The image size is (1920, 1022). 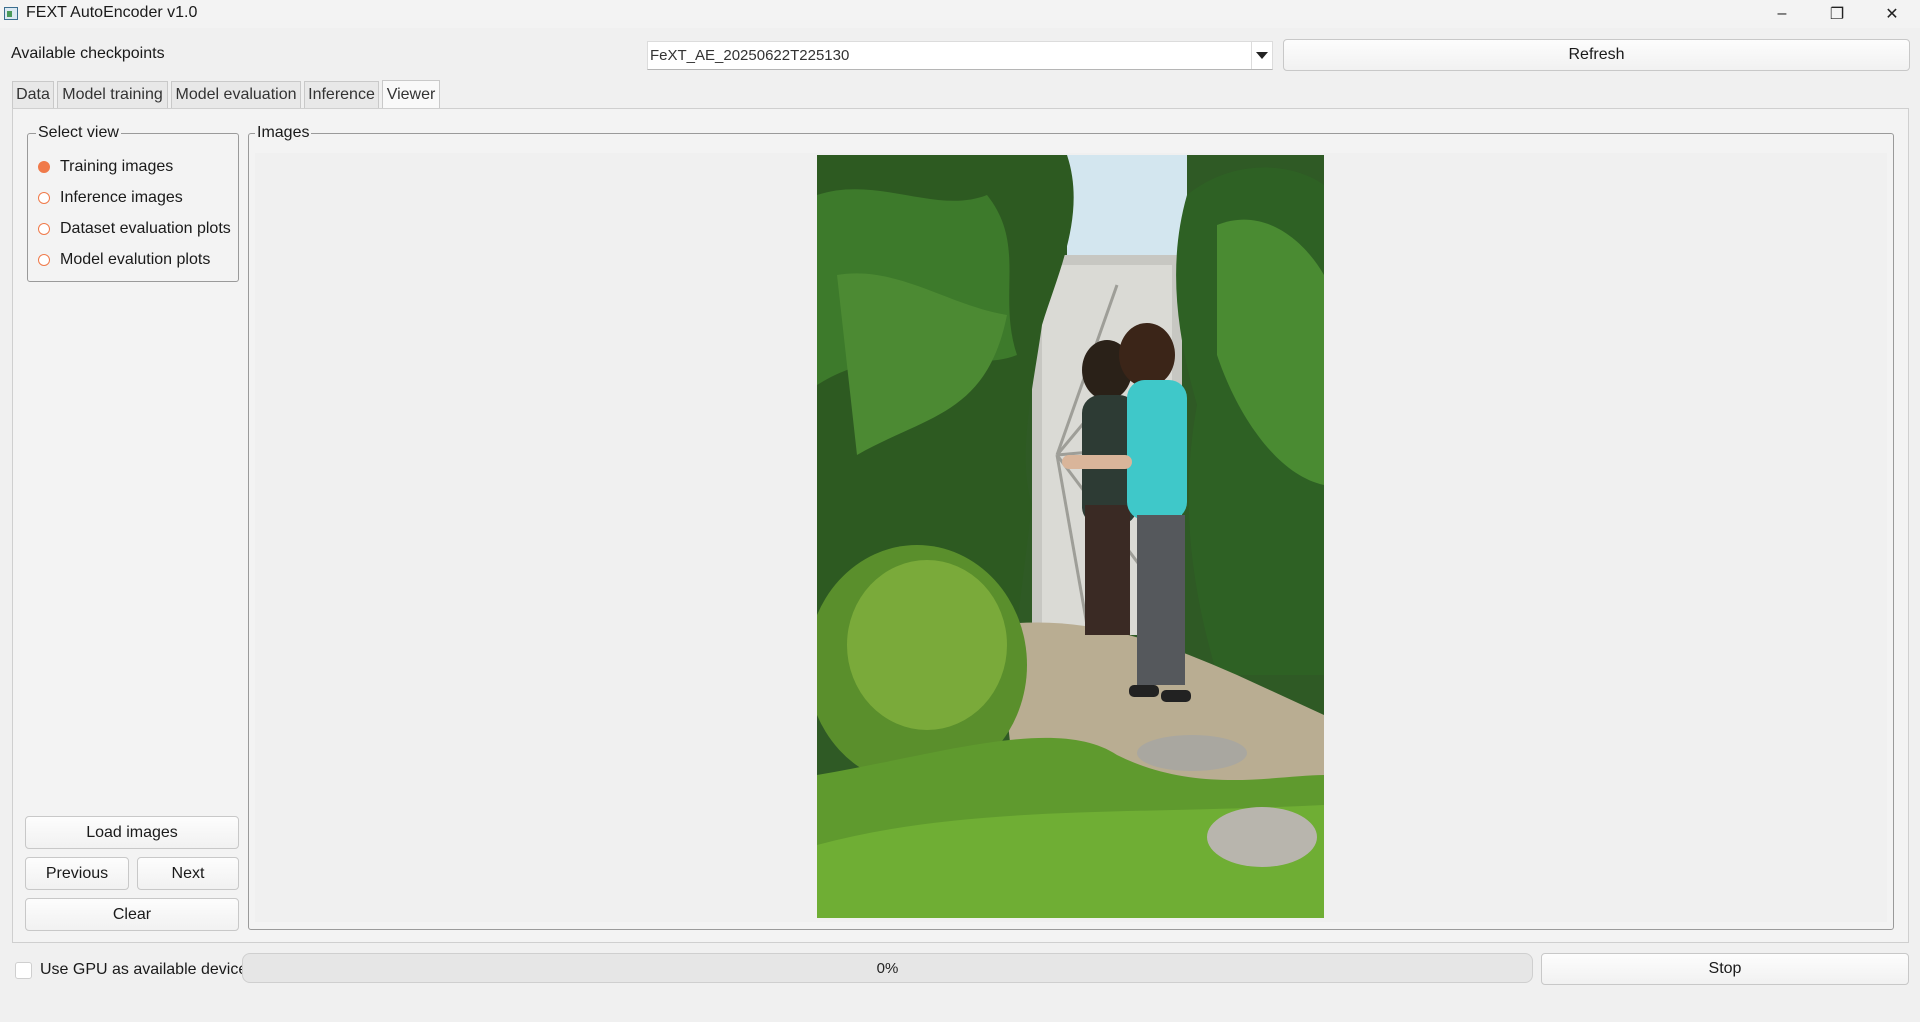 What do you see at coordinates (88, 53) in the screenshot?
I see `checkpoints-label: Available checkpoints` at bounding box center [88, 53].